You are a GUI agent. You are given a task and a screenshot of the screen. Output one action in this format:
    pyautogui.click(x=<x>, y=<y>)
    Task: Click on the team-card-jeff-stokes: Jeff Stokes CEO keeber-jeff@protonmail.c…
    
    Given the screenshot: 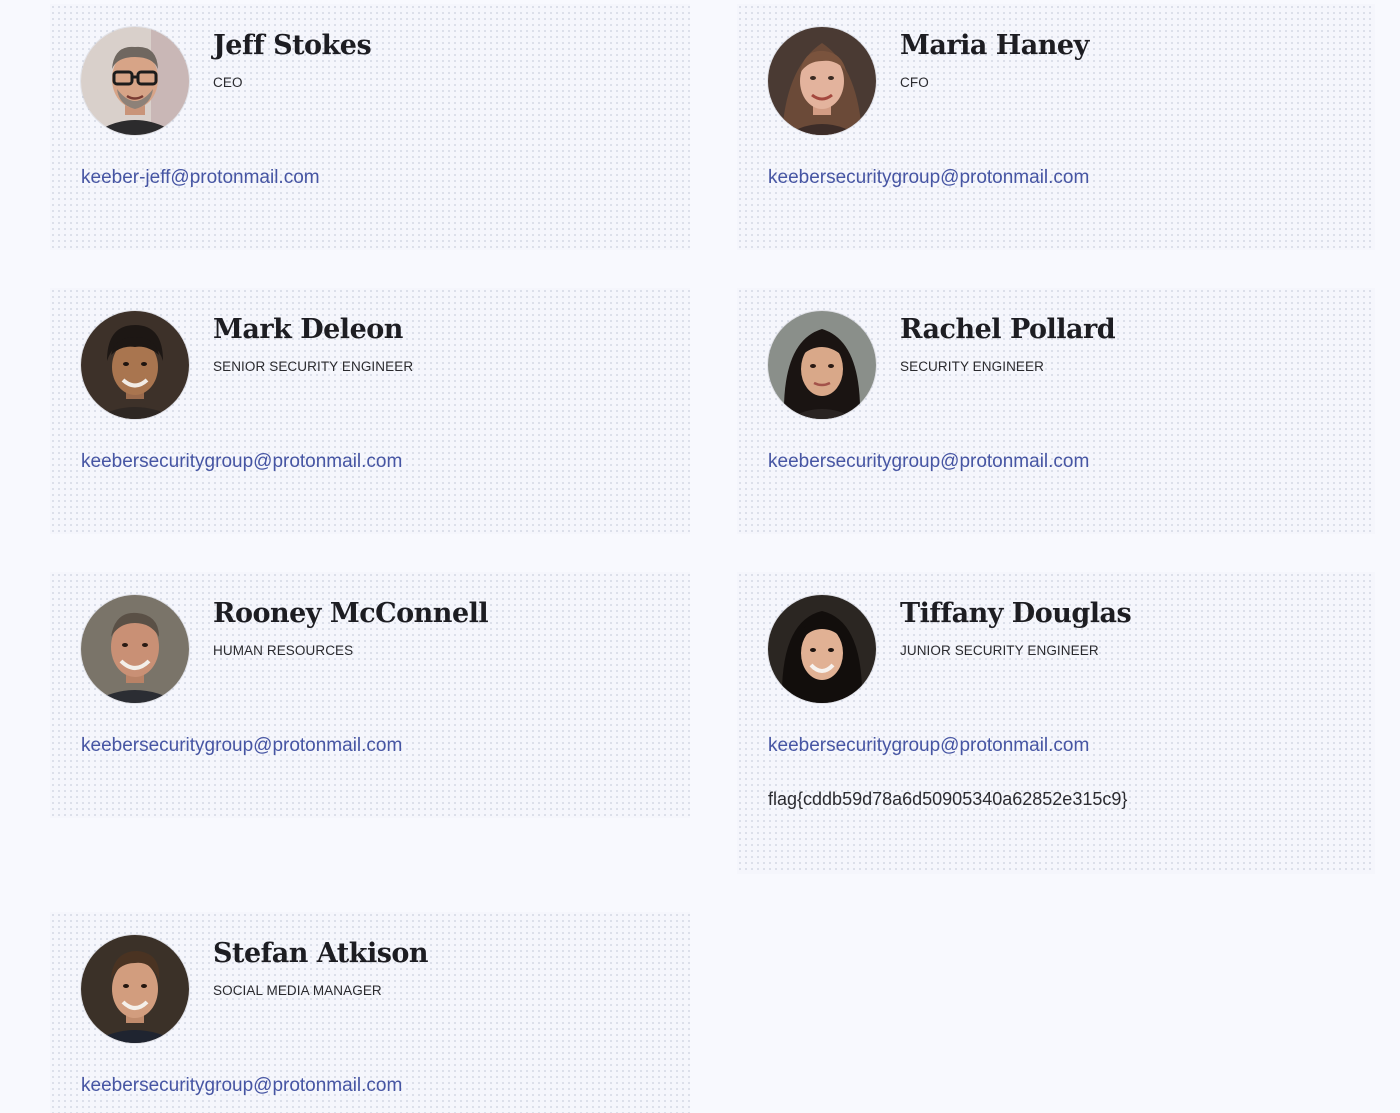 What is the action you would take?
    pyautogui.click(x=370, y=127)
    